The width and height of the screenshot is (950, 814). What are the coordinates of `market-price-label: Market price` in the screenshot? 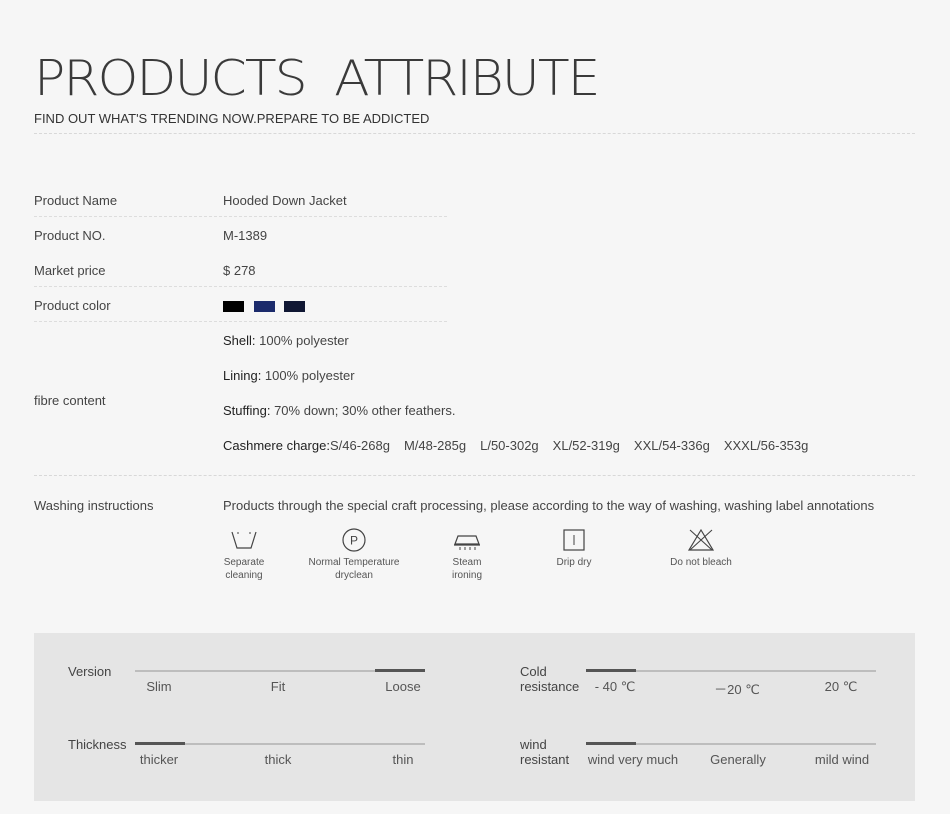 It's located at (70, 270).